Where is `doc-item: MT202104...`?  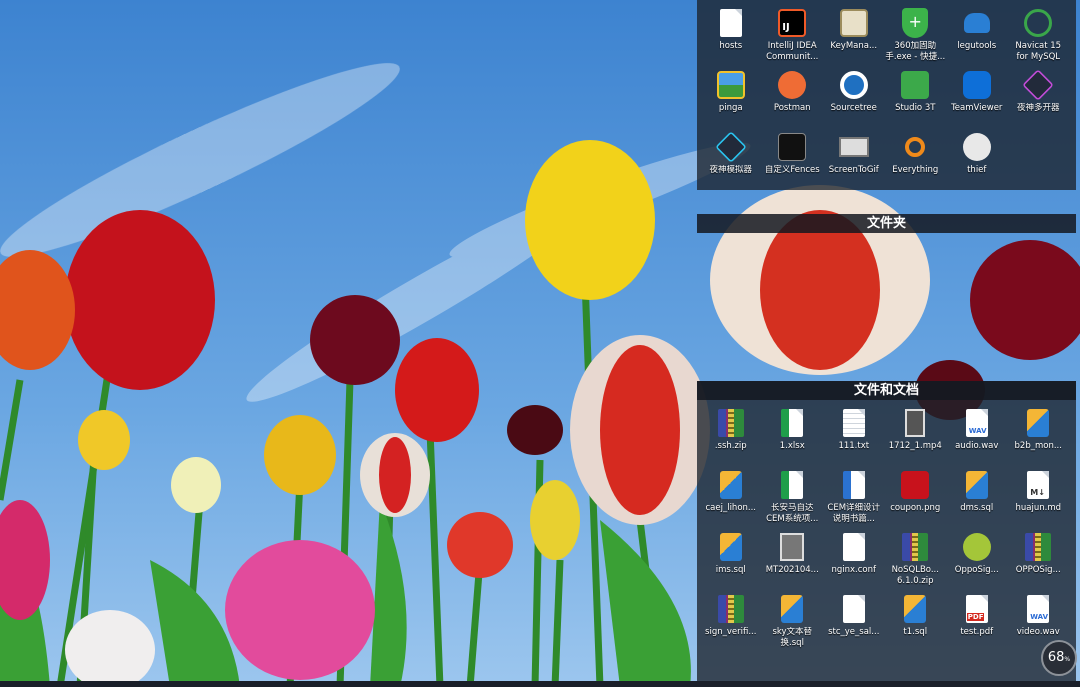 doc-item: MT202104... is located at coordinates (793, 559).